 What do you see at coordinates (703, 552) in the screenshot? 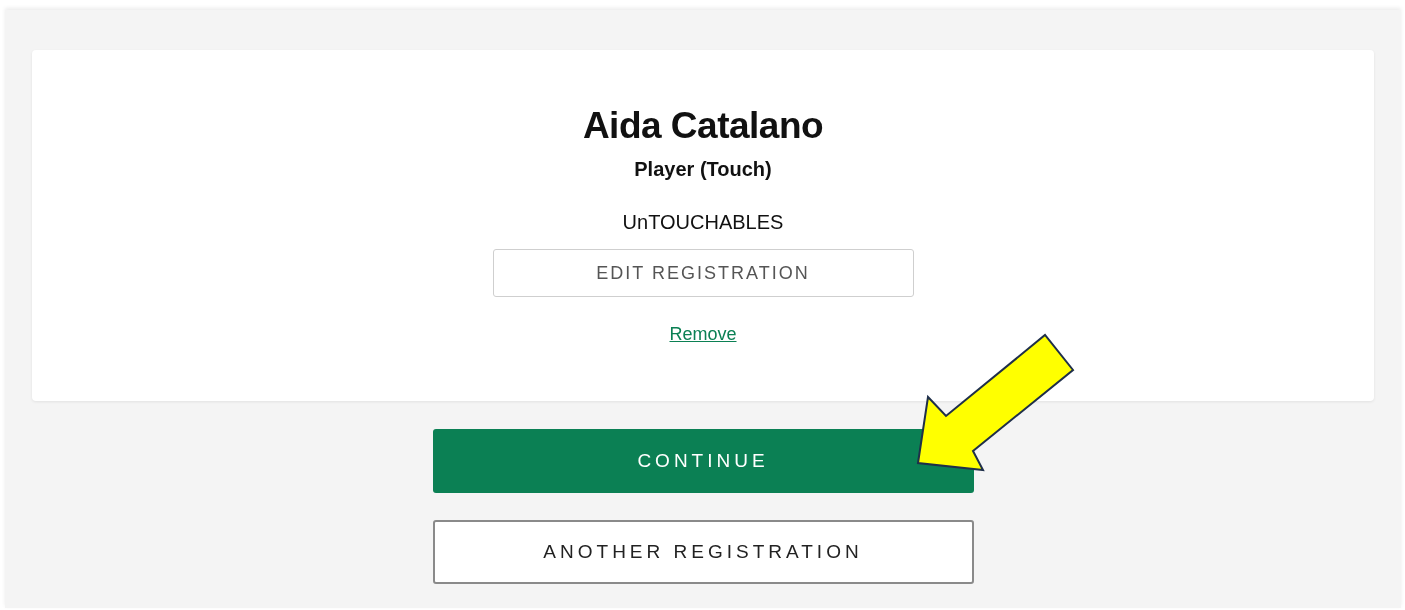
I see `another-registration-button: ANOTHER REGISTRATION` at bounding box center [703, 552].